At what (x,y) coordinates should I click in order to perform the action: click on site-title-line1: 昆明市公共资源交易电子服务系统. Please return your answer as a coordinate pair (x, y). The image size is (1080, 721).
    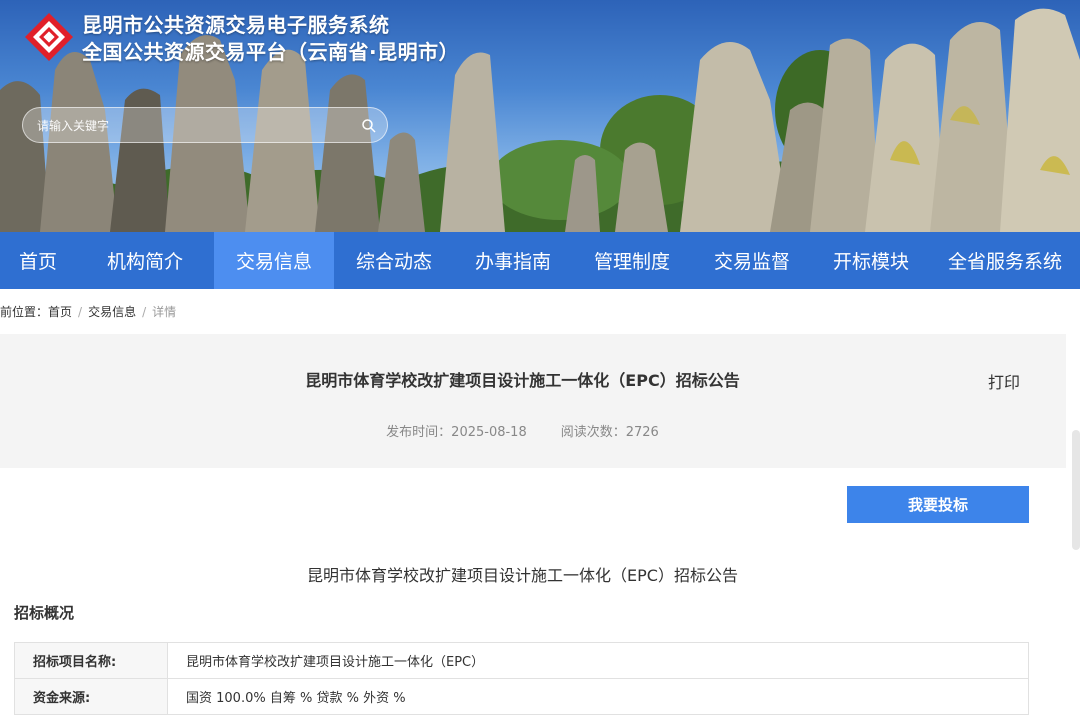
    Looking at the image, I should click on (236, 25).